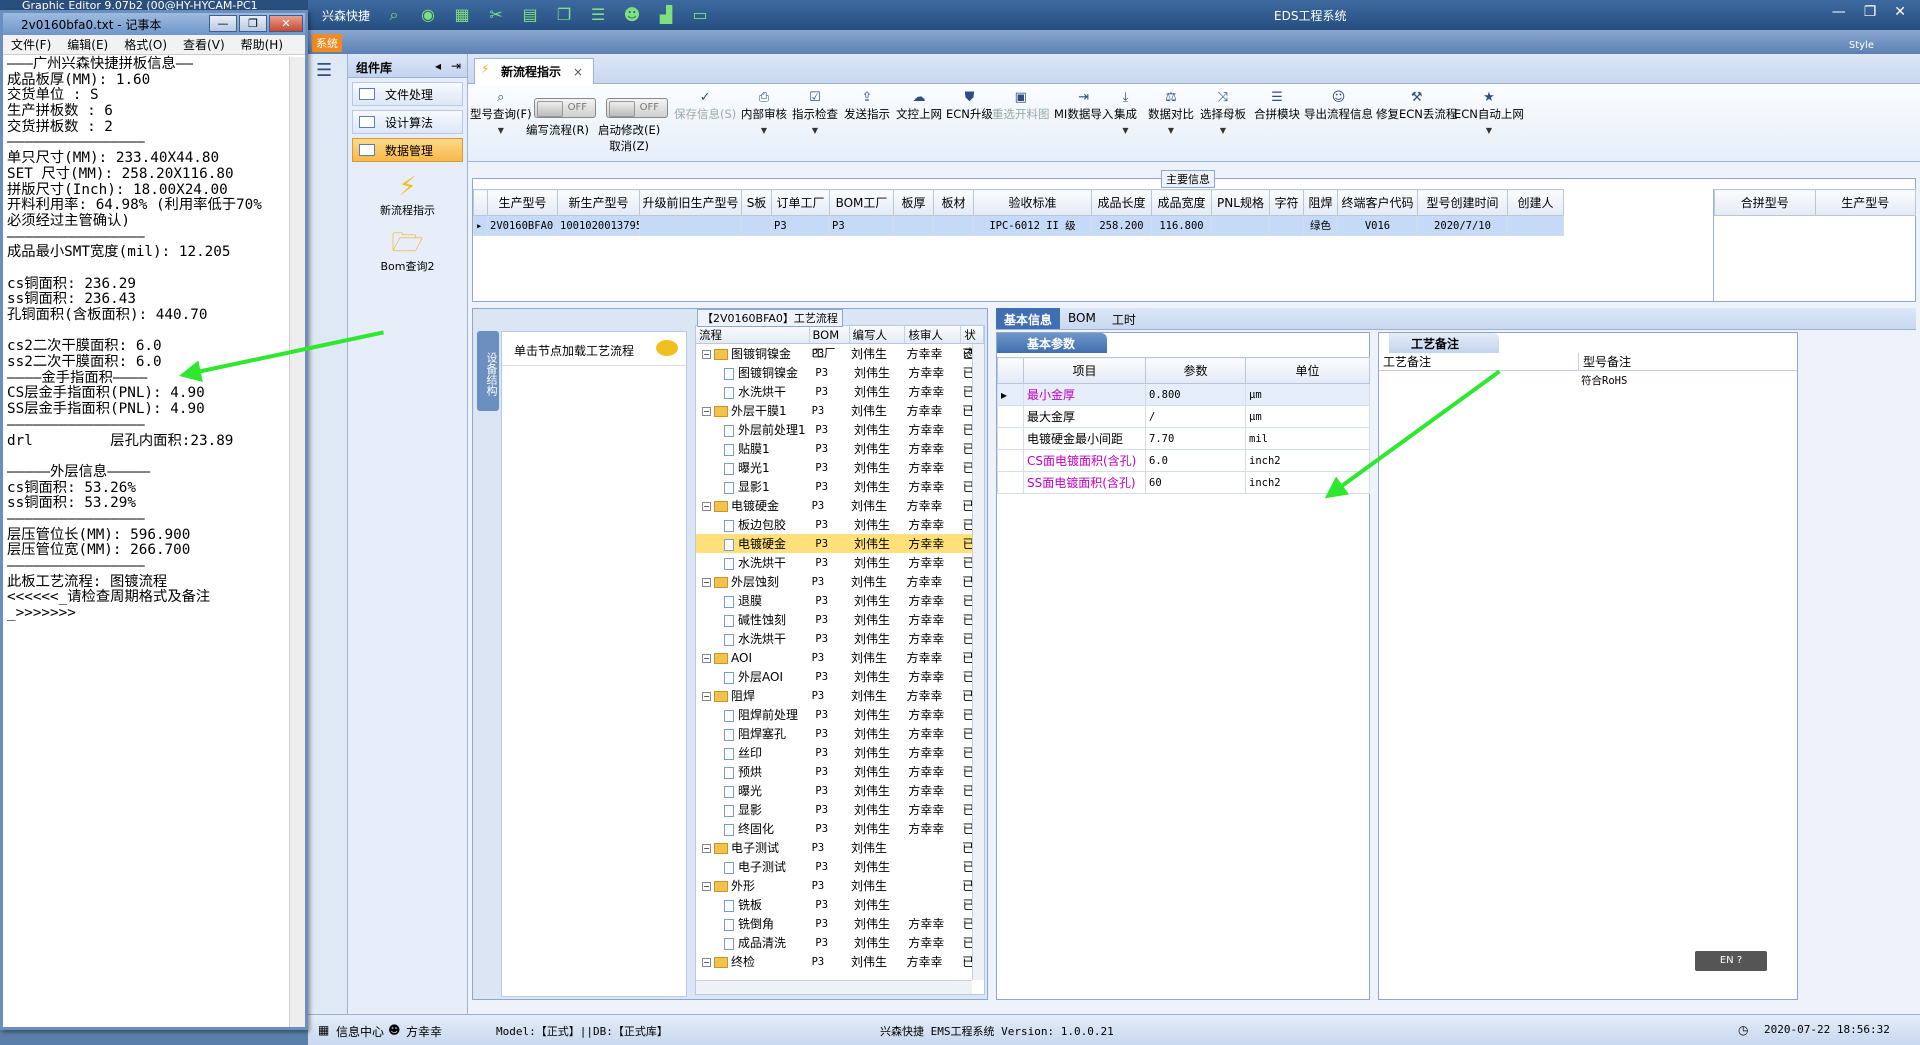  Describe the element at coordinates (1815, 202) in the screenshot. I see `merge-model-grid: 合拼型号 生产型号` at that location.